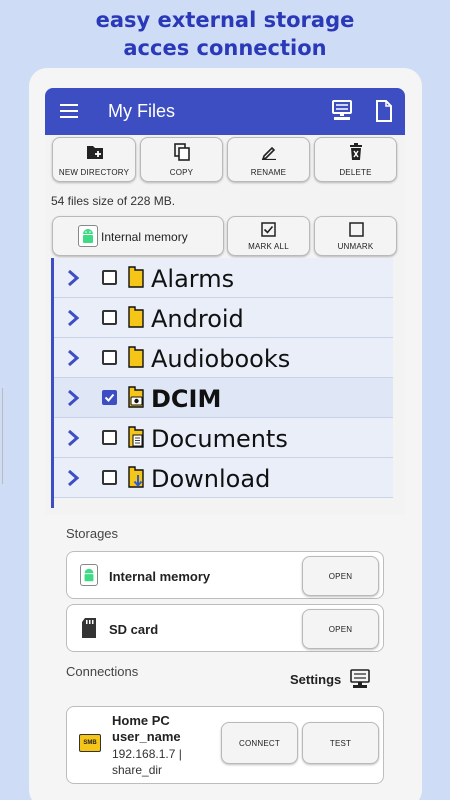 This screenshot has width=450, height=800. I want to click on connection-share: share_dir, so click(137, 770).